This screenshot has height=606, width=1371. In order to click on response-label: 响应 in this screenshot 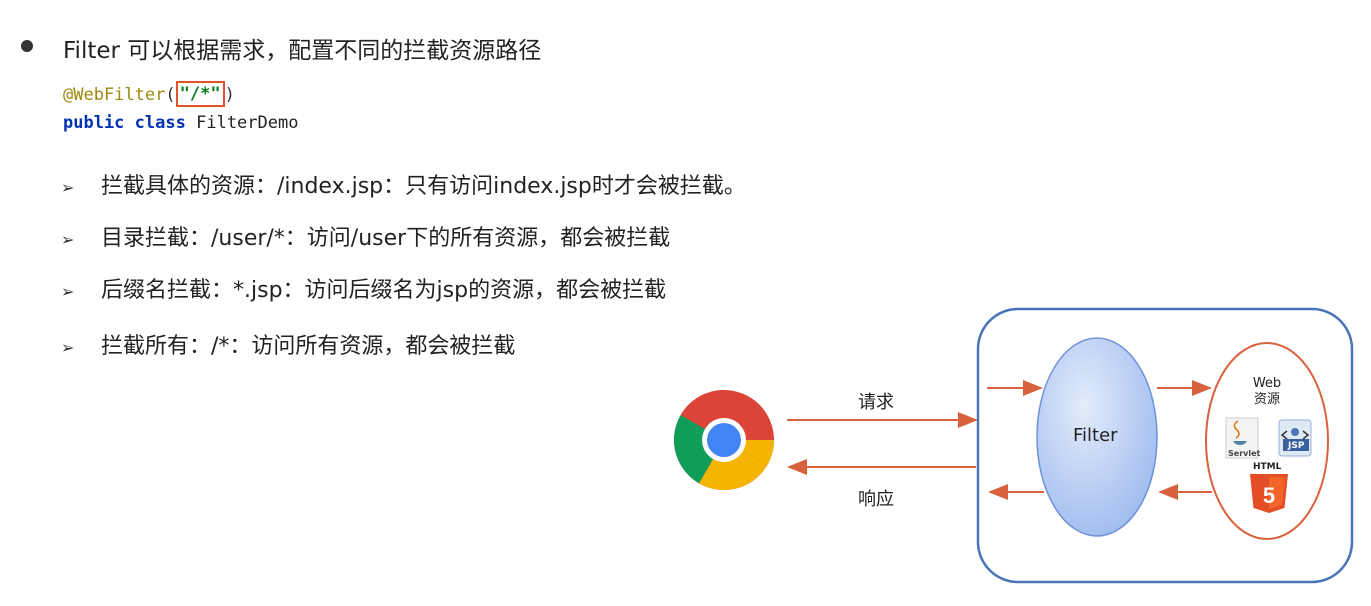, I will do `click(876, 499)`.